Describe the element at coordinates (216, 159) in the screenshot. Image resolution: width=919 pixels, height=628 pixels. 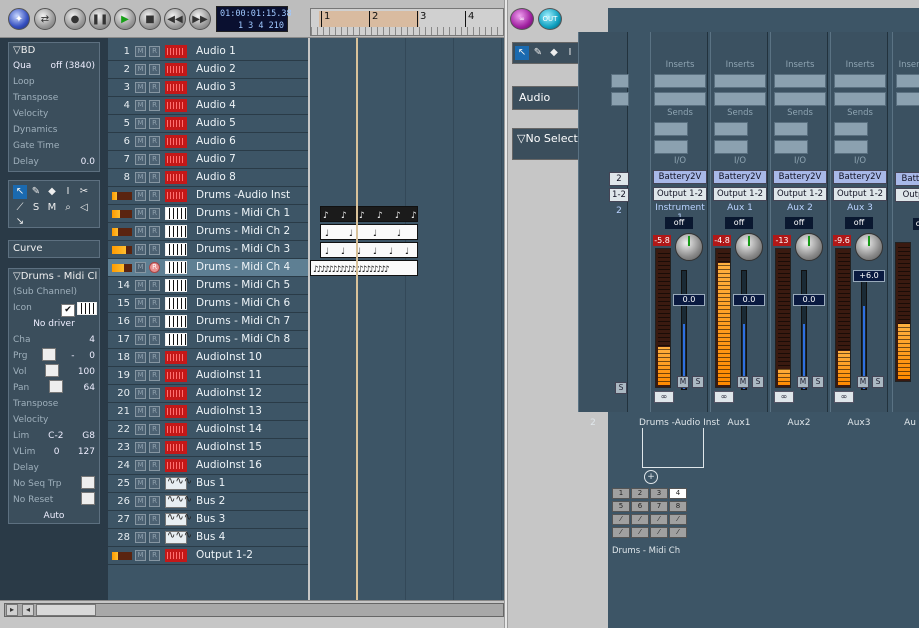
I see `track-name: Audio 7` at that location.